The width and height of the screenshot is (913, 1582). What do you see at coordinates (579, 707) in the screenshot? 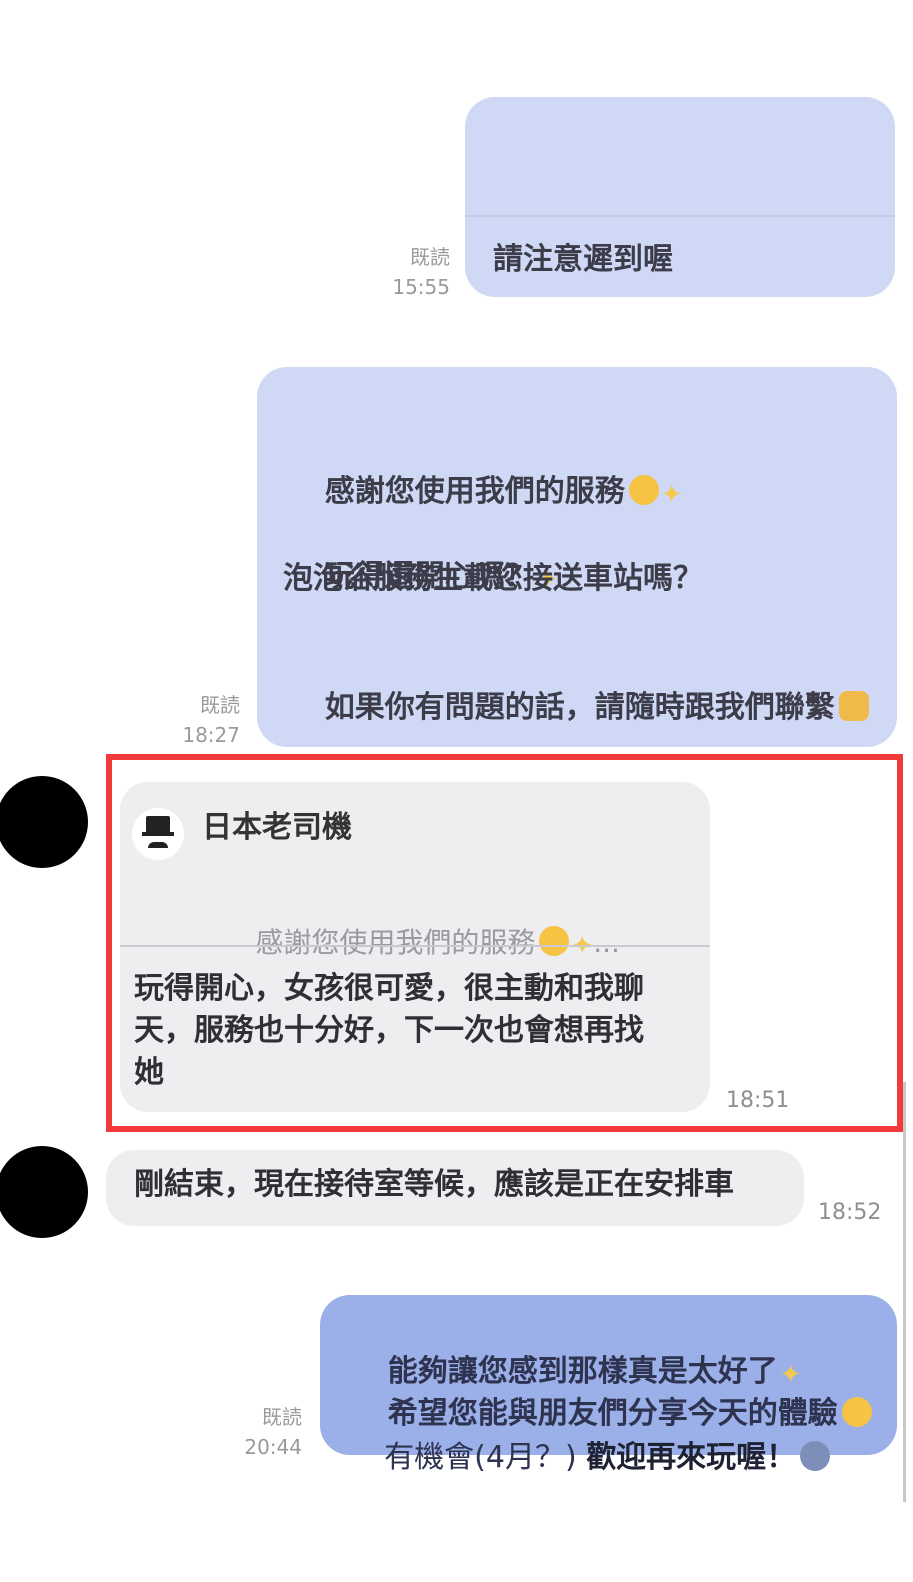
I see `message-text: 如果你有問題的話，請隨時跟我們聯繫` at bounding box center [579, 707].